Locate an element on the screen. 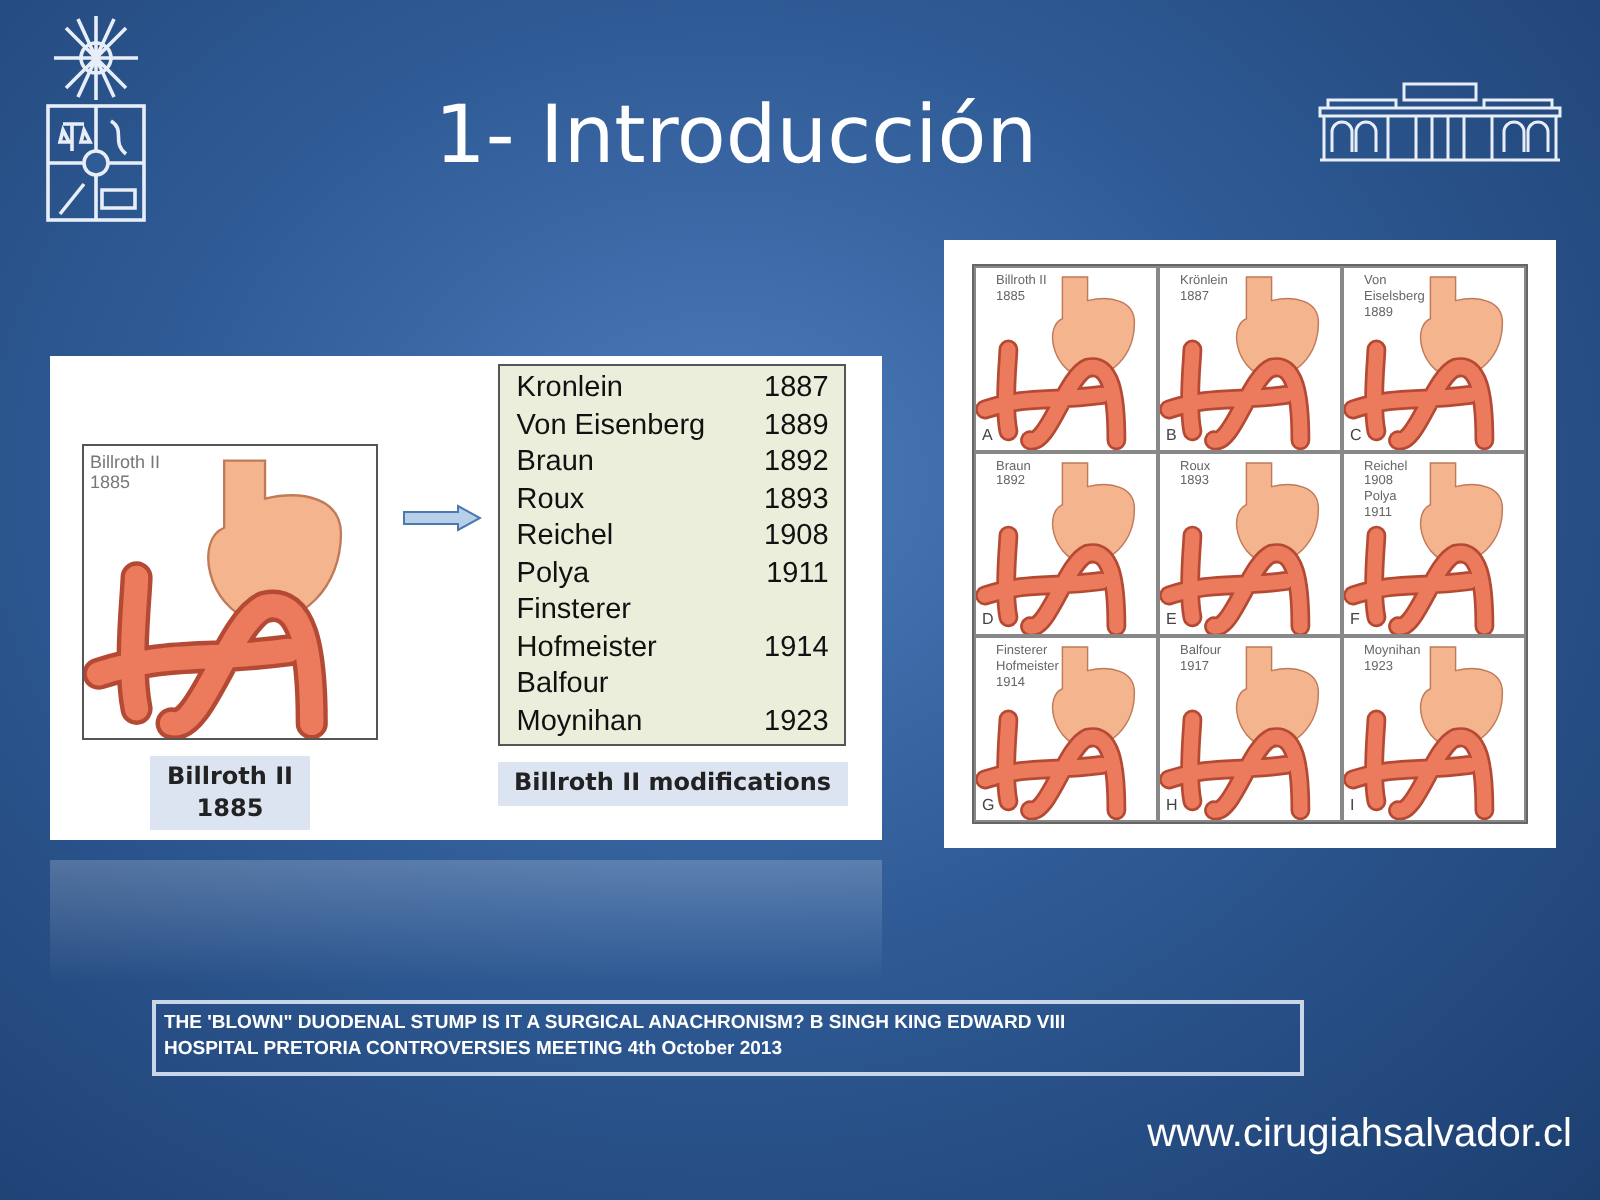 This screenshot has height=1200, width=1600. panel-letter: D is located at coordinates (988, 620).